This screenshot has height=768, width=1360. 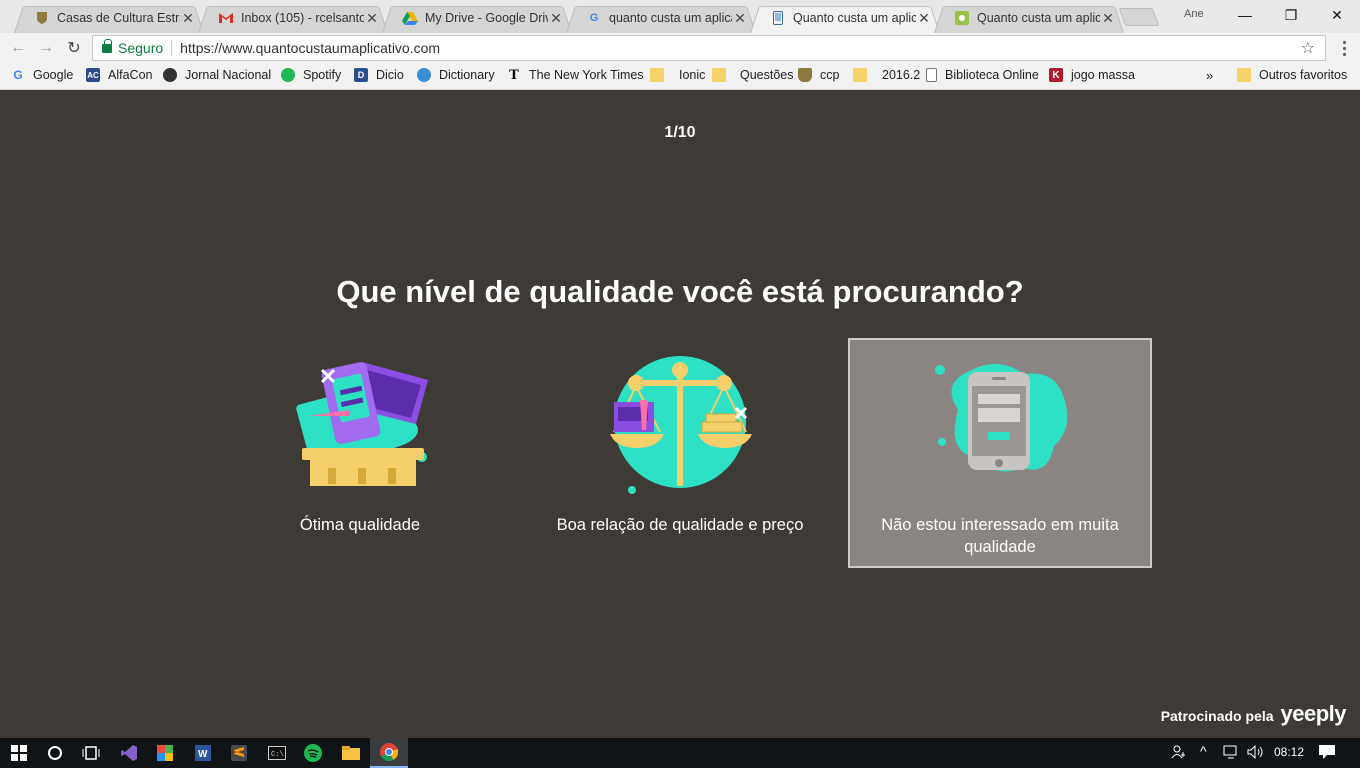 I want to click on nyt-icon: T, so click(x=514, y=75).